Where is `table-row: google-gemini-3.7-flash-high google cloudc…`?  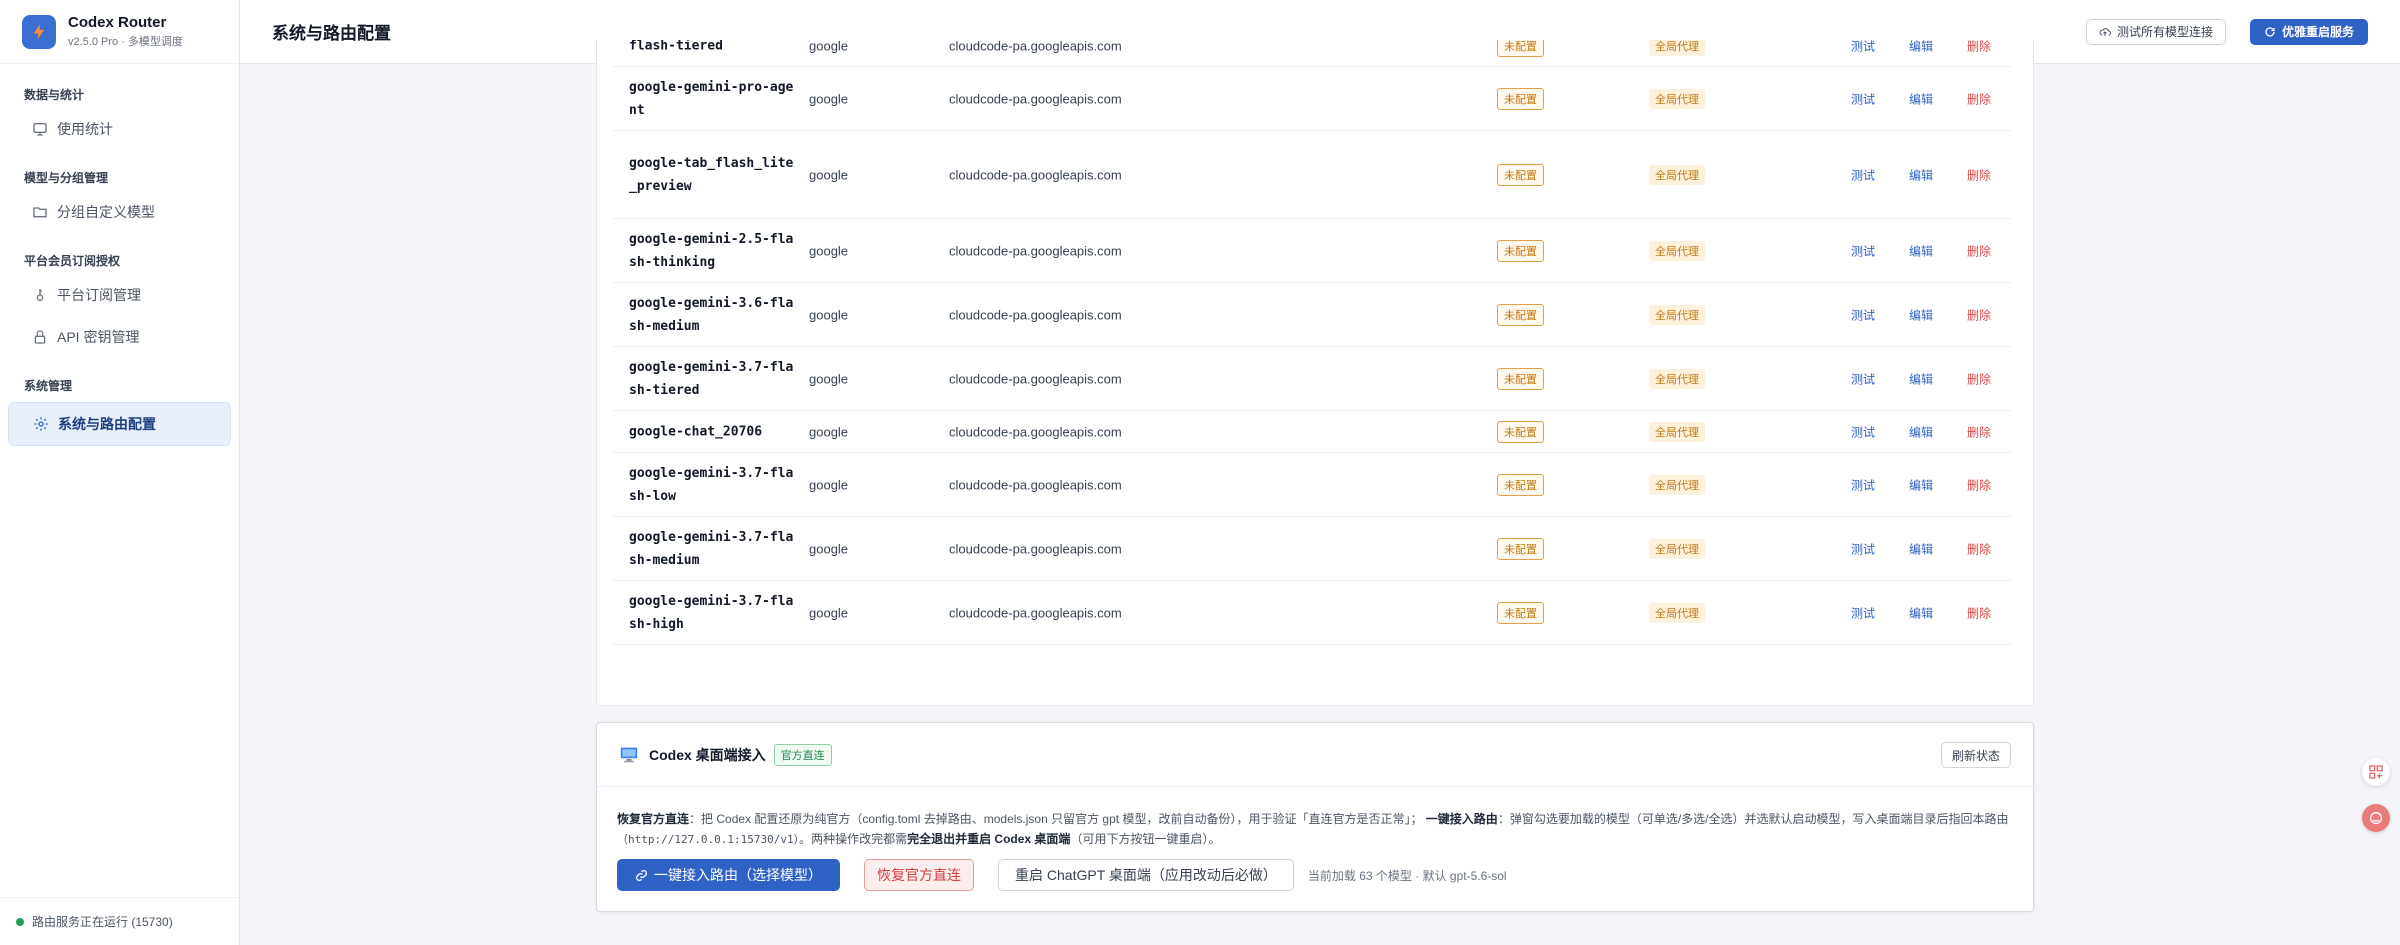
table-row: google-gemini-3.7-flash-high google cloudc… is located at coordinates (1312, 613).